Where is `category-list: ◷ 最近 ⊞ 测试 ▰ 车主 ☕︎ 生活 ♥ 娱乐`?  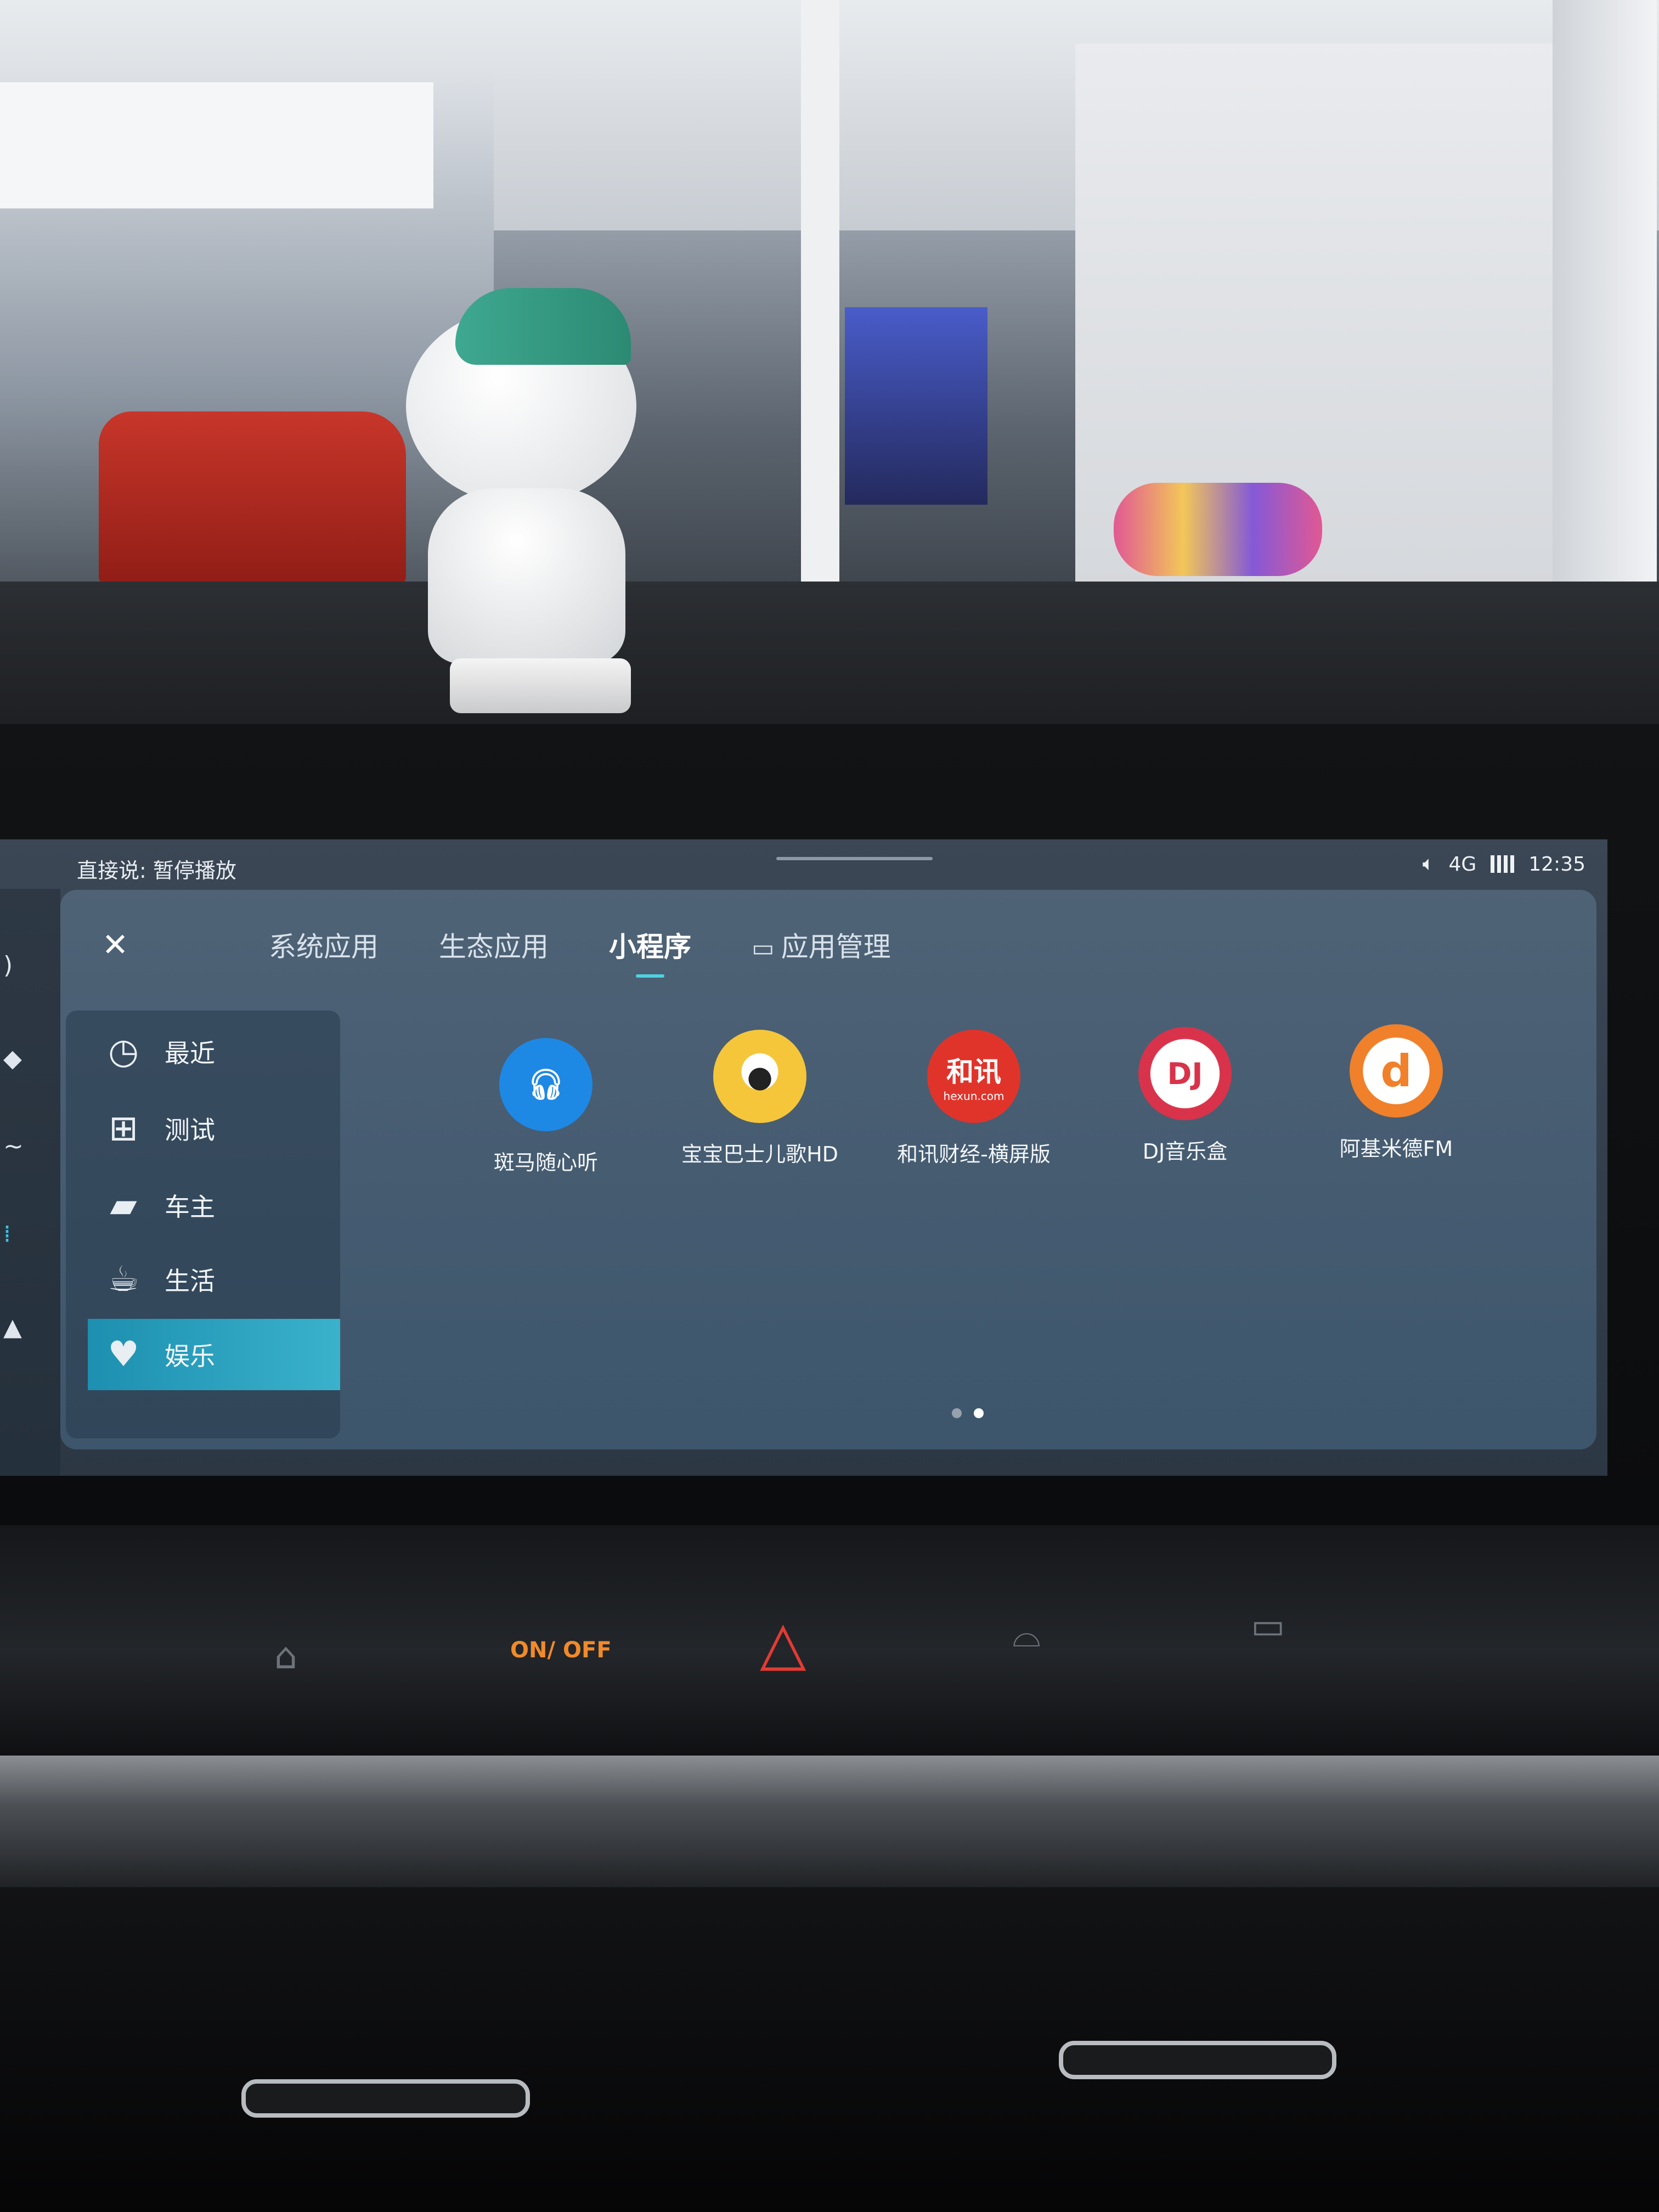 category-list: ◷ 最近 ⊞ 测试 ▰ 车主 ☕︎ 生活 ♥ 娱乐 is located at coordinates (203, 1224).